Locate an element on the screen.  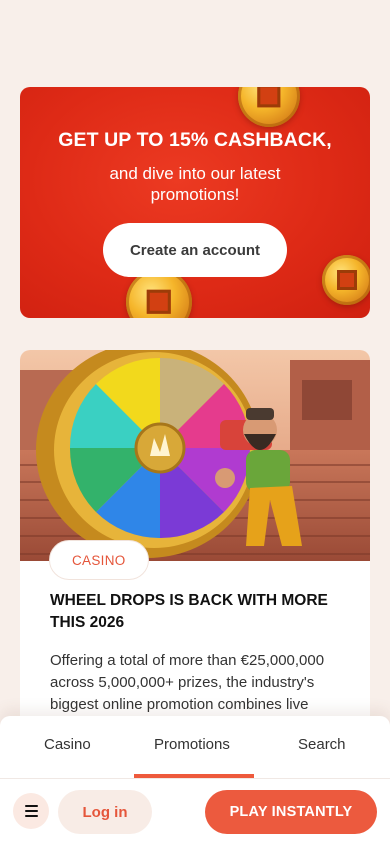
promo-headline: GET UP TO 15% CASHBACK, is located at coordinates (195, 140).